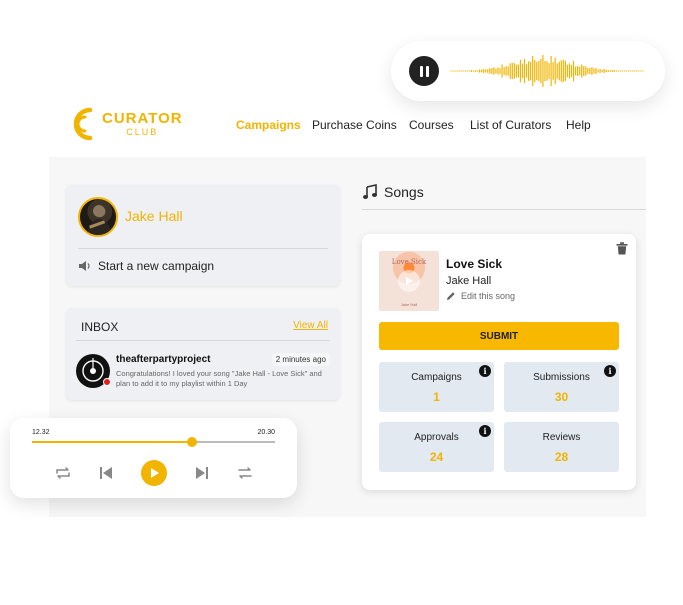  I want to click on skip-previous-icon, so click(106, 473).